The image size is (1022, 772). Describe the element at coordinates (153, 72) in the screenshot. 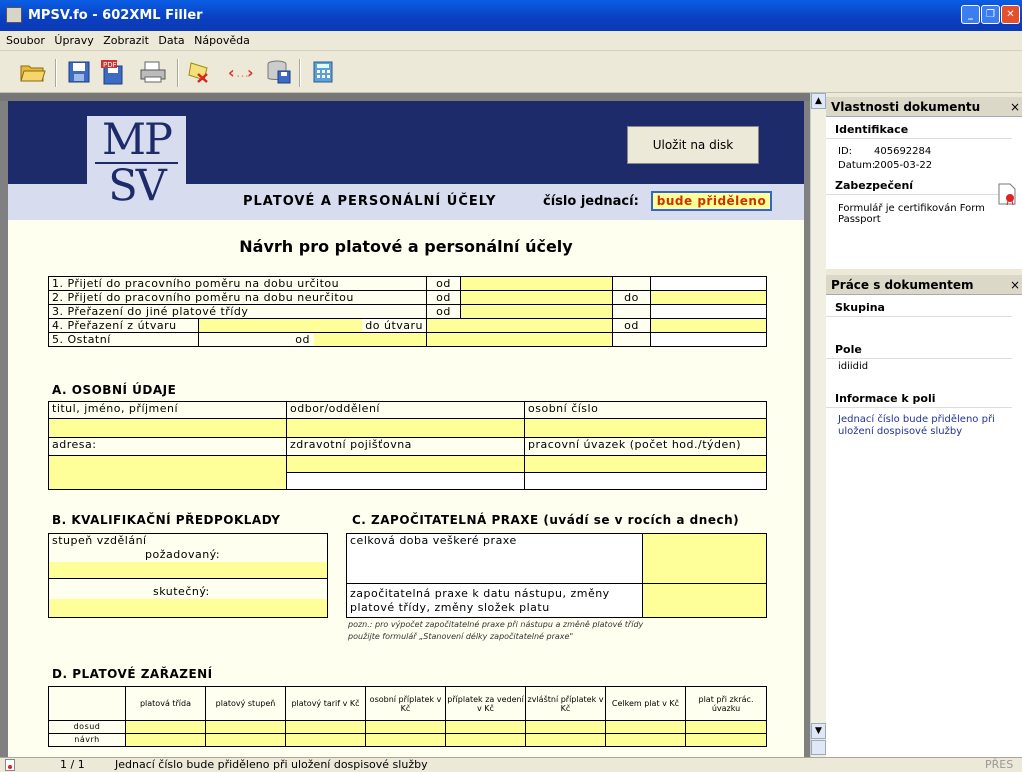

I see `print-icon` at that location.